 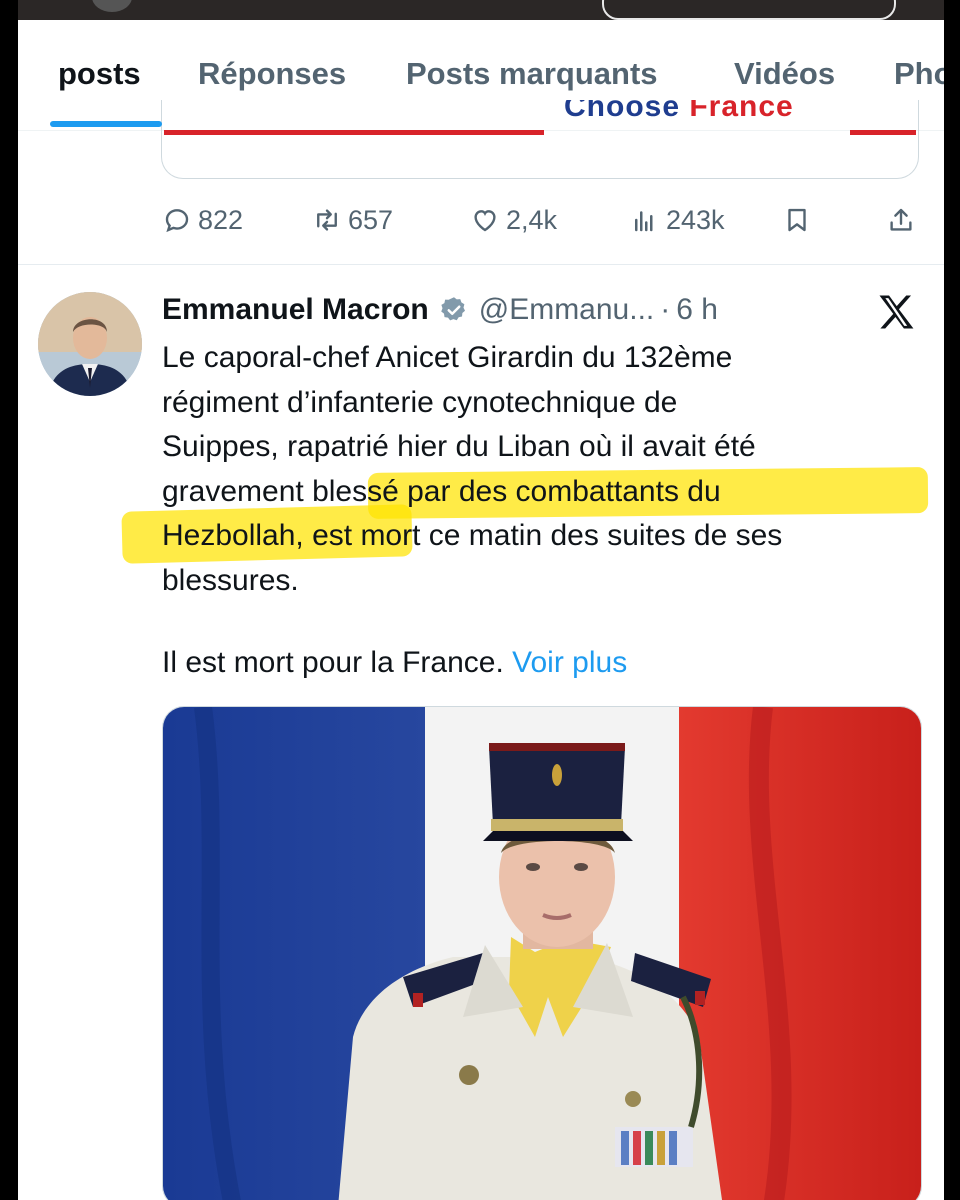 I want to click on view-count: 243k, so click(x=695, y=219).